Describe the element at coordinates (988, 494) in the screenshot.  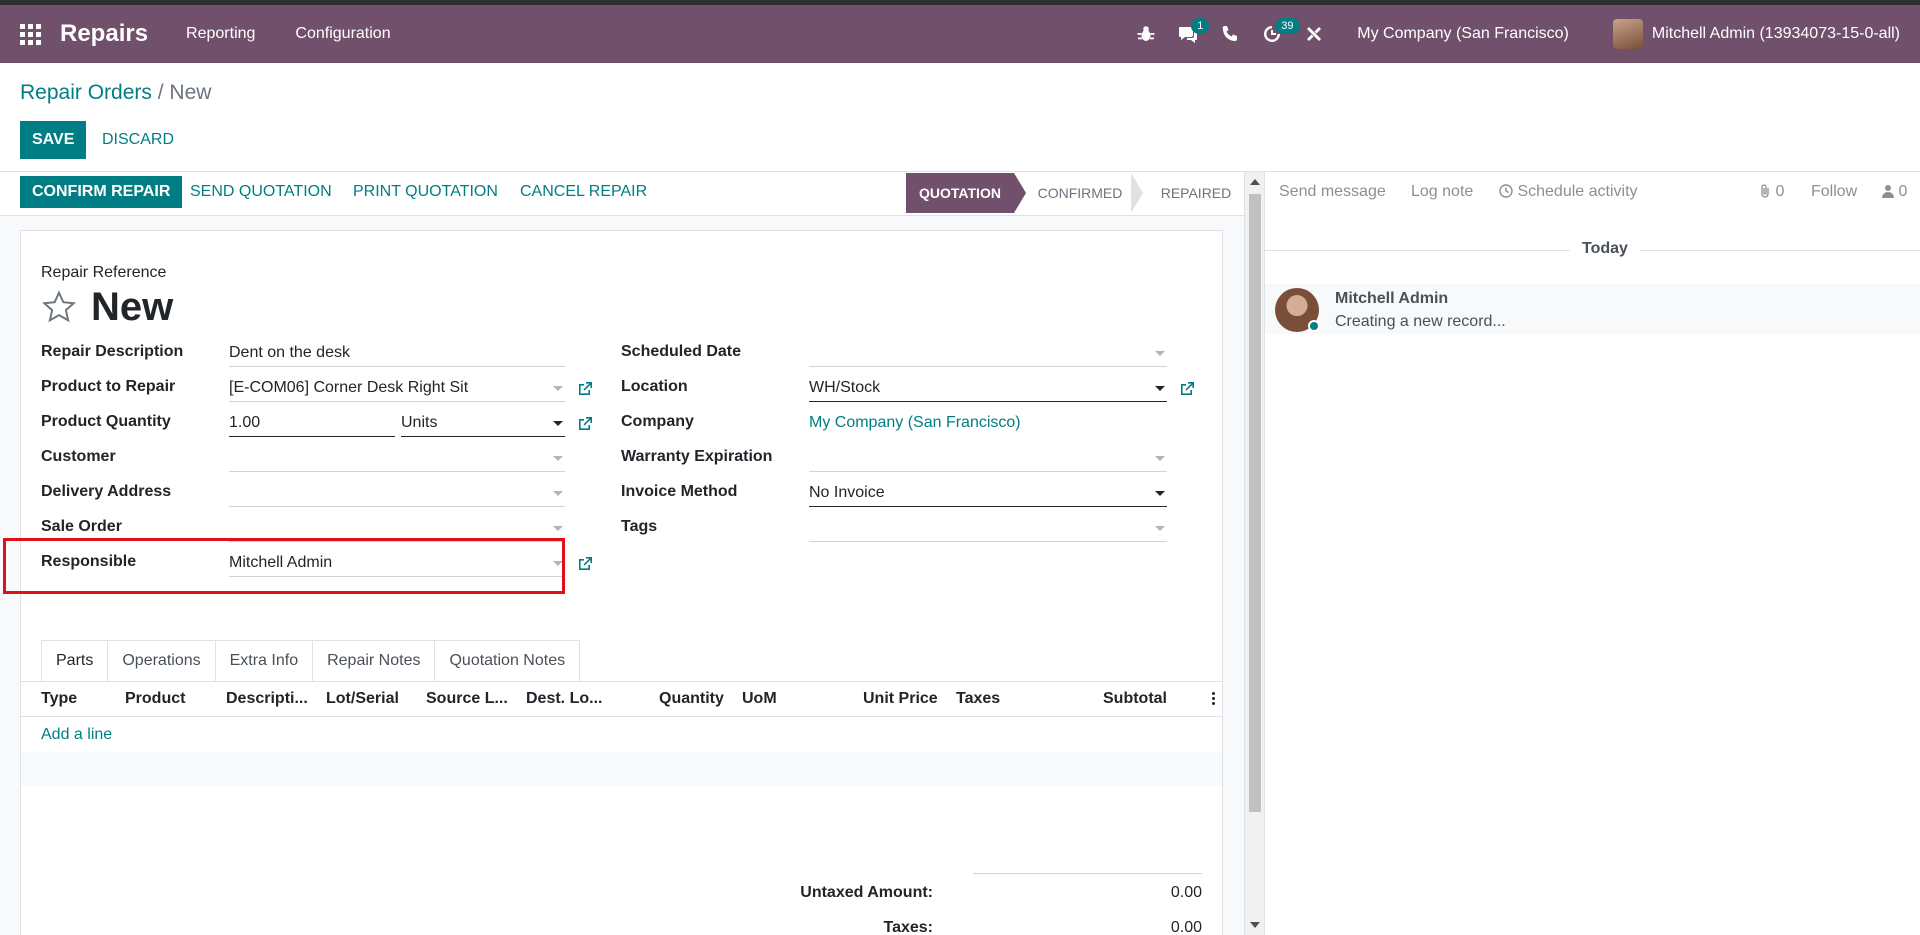
I see `invoice-method-select: No Invoice` at that location.